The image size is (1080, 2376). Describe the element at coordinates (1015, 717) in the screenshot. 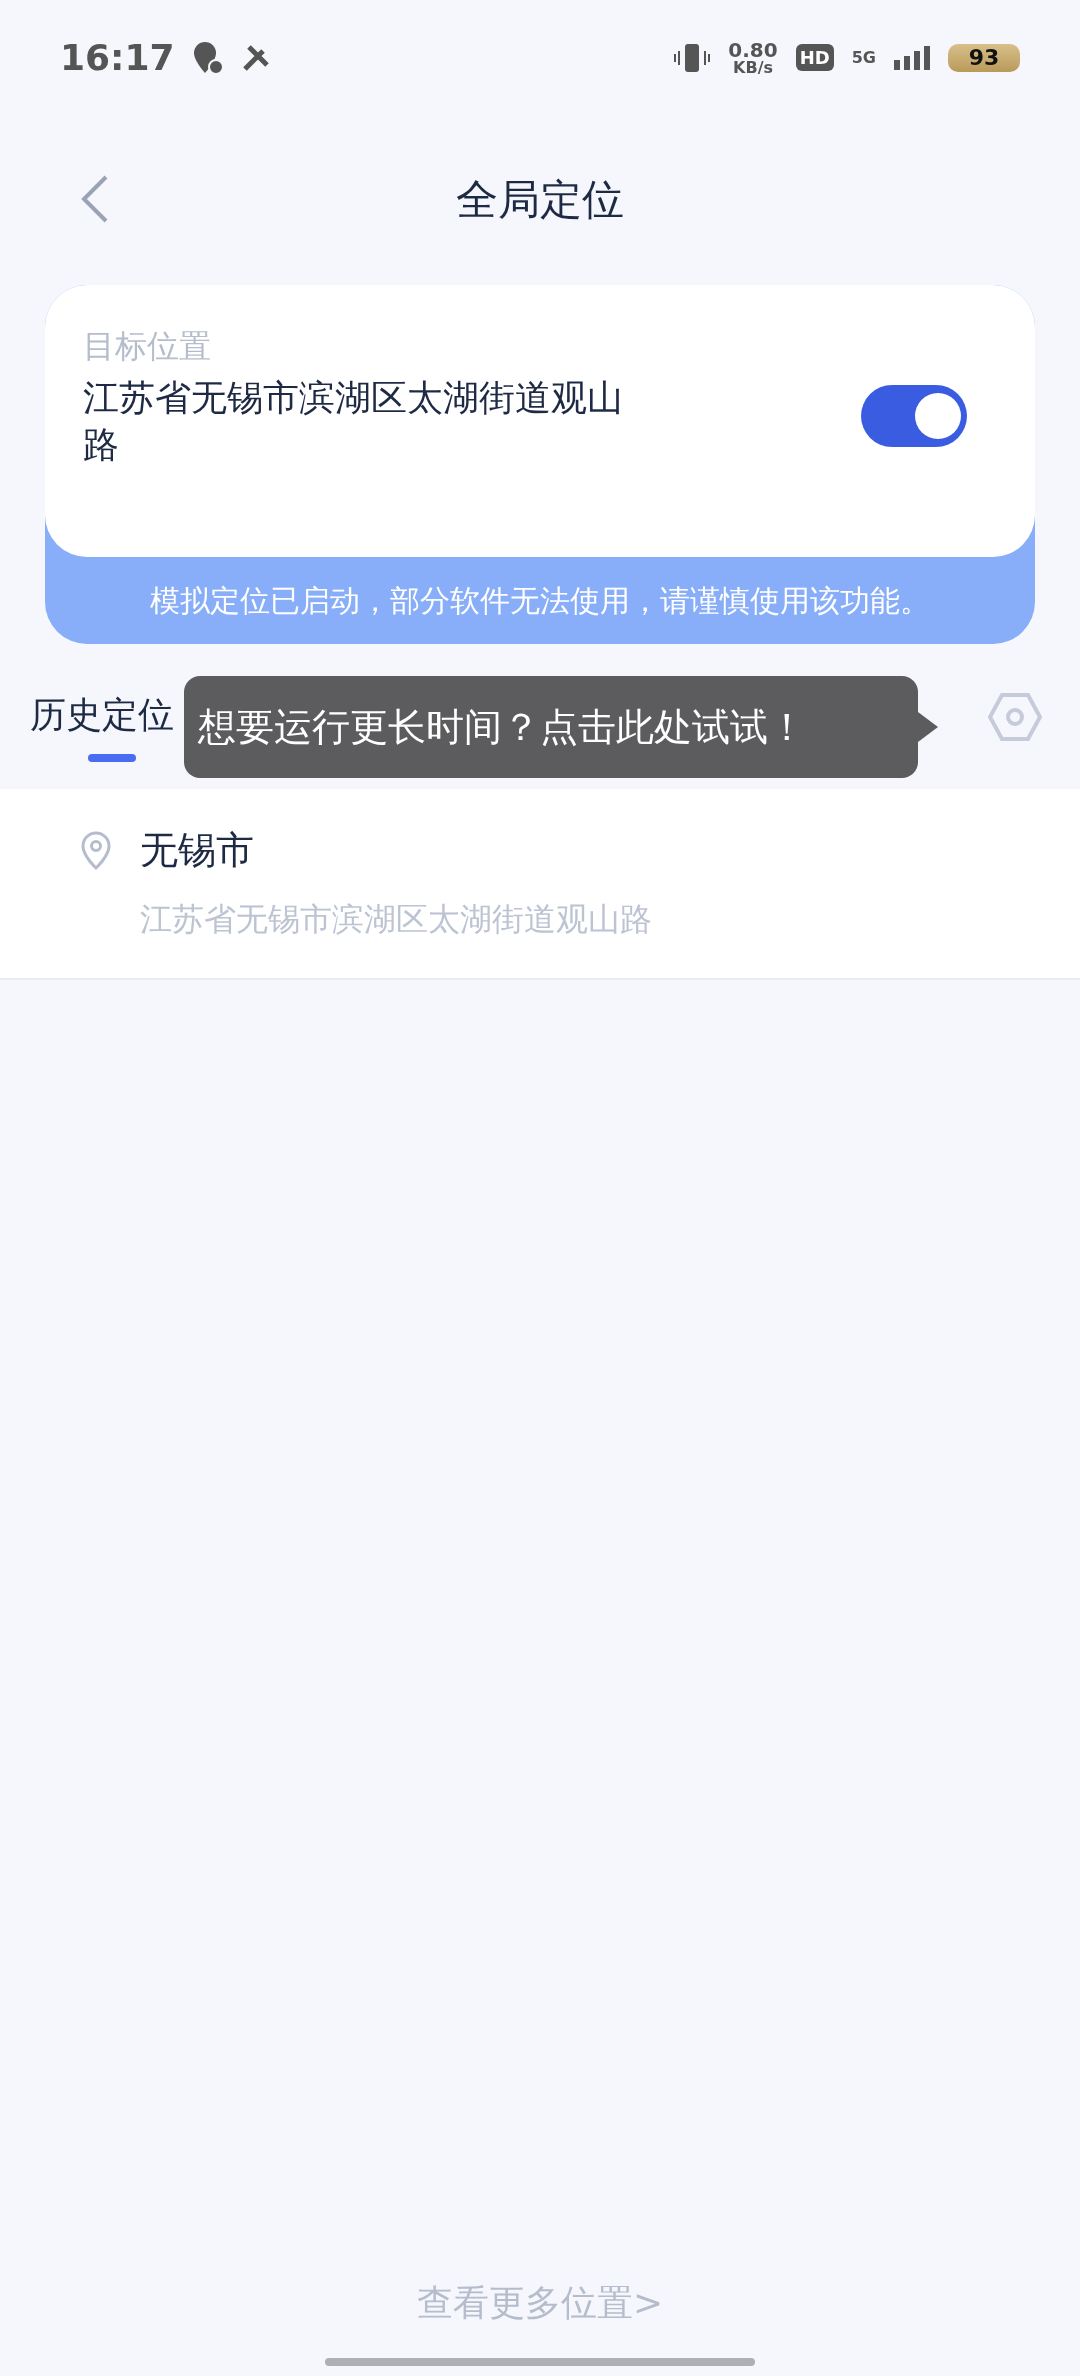

I see `settings-icon` at that location.